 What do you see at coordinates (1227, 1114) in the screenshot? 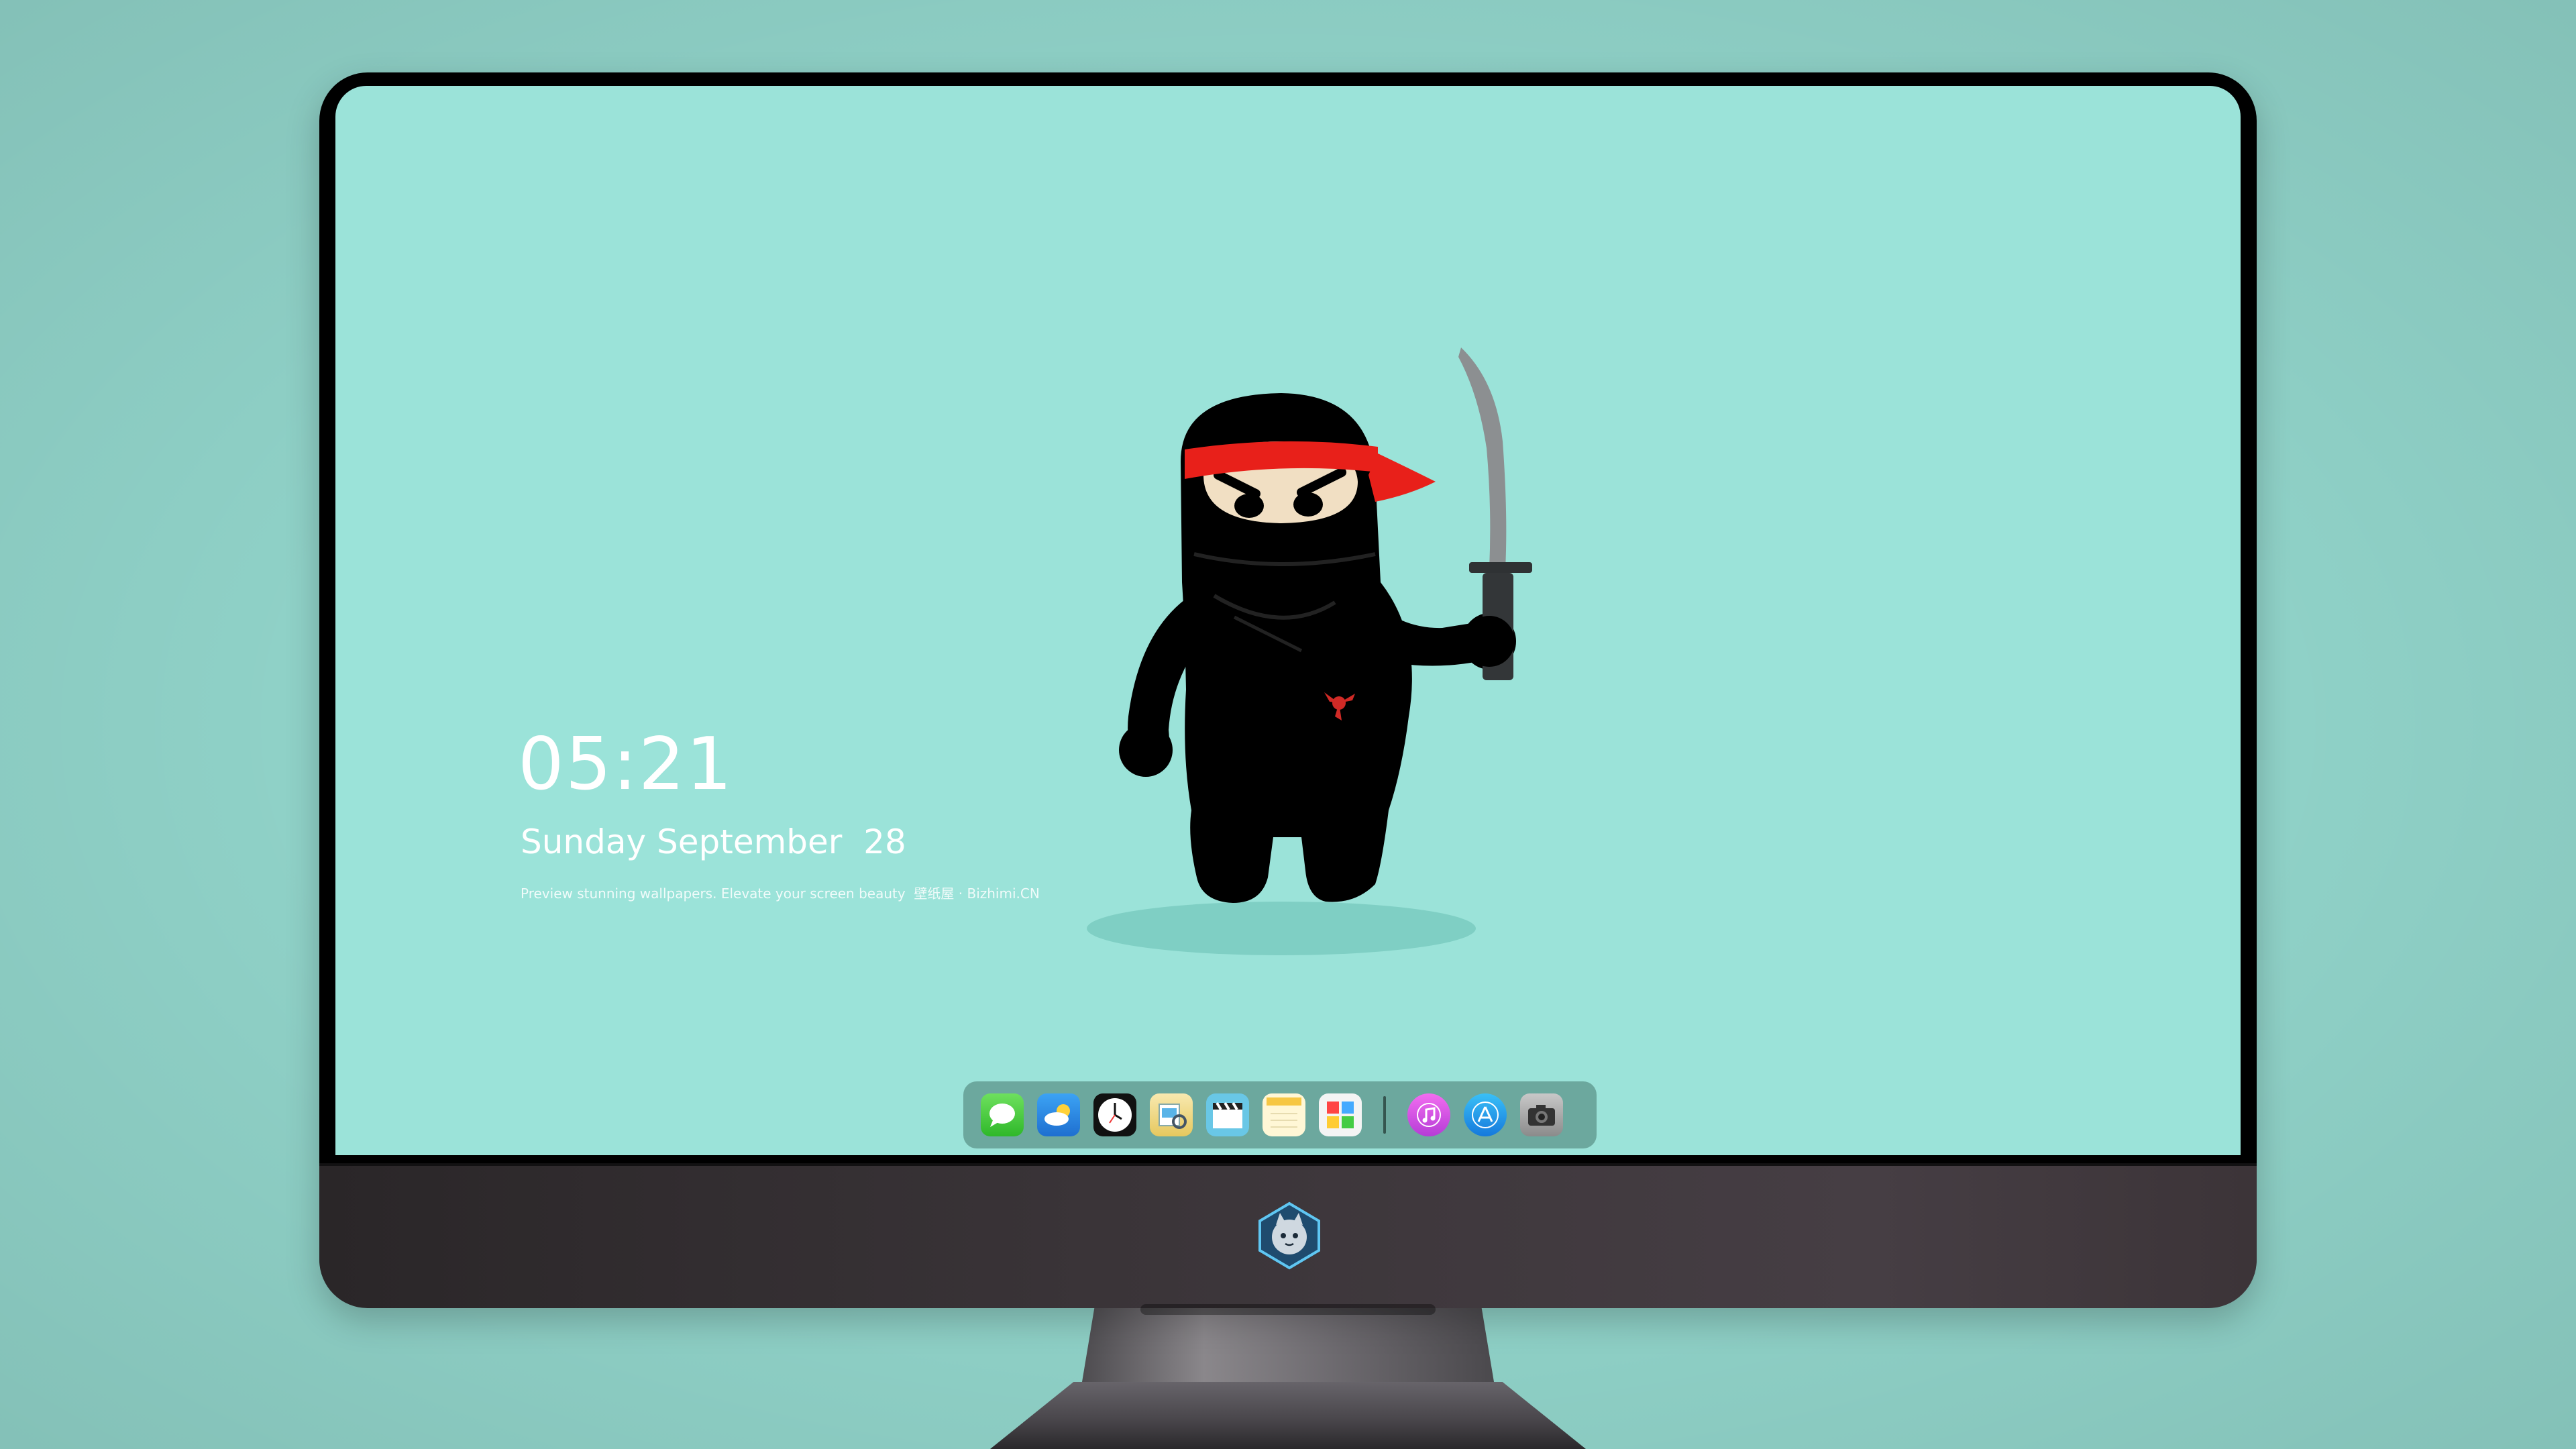
I see `clapperboard-icon` at bounding box center [1227, 1114].